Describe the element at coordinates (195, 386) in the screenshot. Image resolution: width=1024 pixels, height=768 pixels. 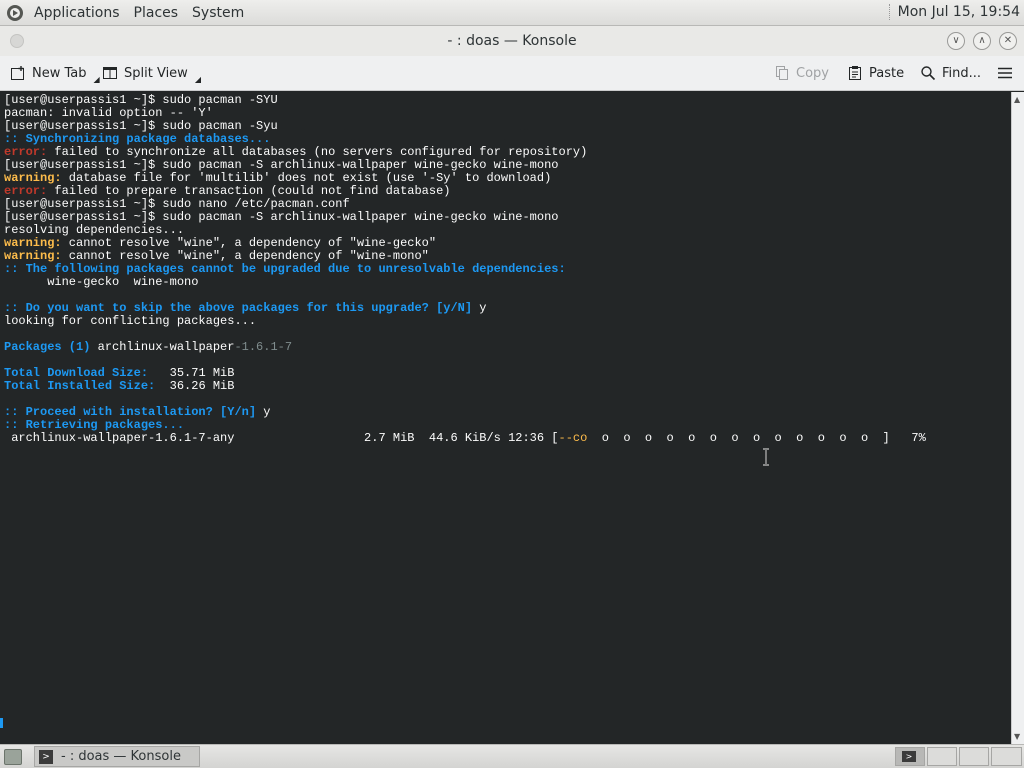
I see `terminal-text: 36.26 MiB` at that location.